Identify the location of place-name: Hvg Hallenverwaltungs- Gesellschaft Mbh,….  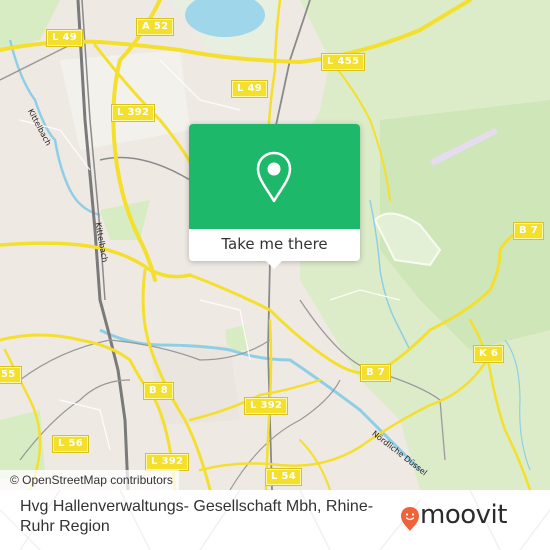
(197, 516).